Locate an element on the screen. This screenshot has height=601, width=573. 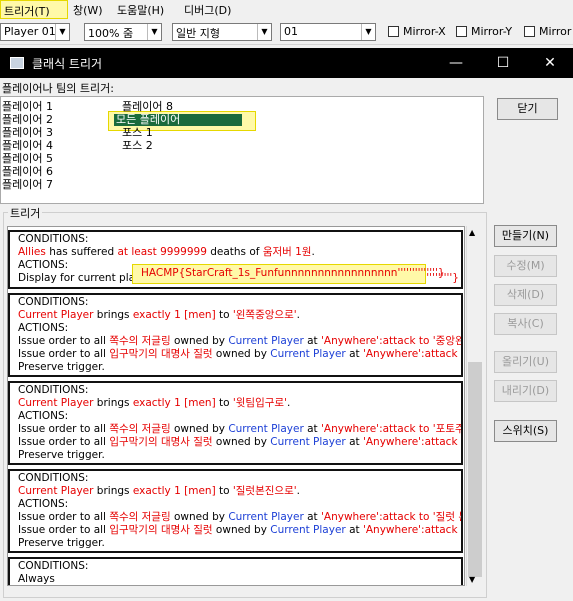
player-select: Player 01 ▼ is located at coordinates (35, 32).